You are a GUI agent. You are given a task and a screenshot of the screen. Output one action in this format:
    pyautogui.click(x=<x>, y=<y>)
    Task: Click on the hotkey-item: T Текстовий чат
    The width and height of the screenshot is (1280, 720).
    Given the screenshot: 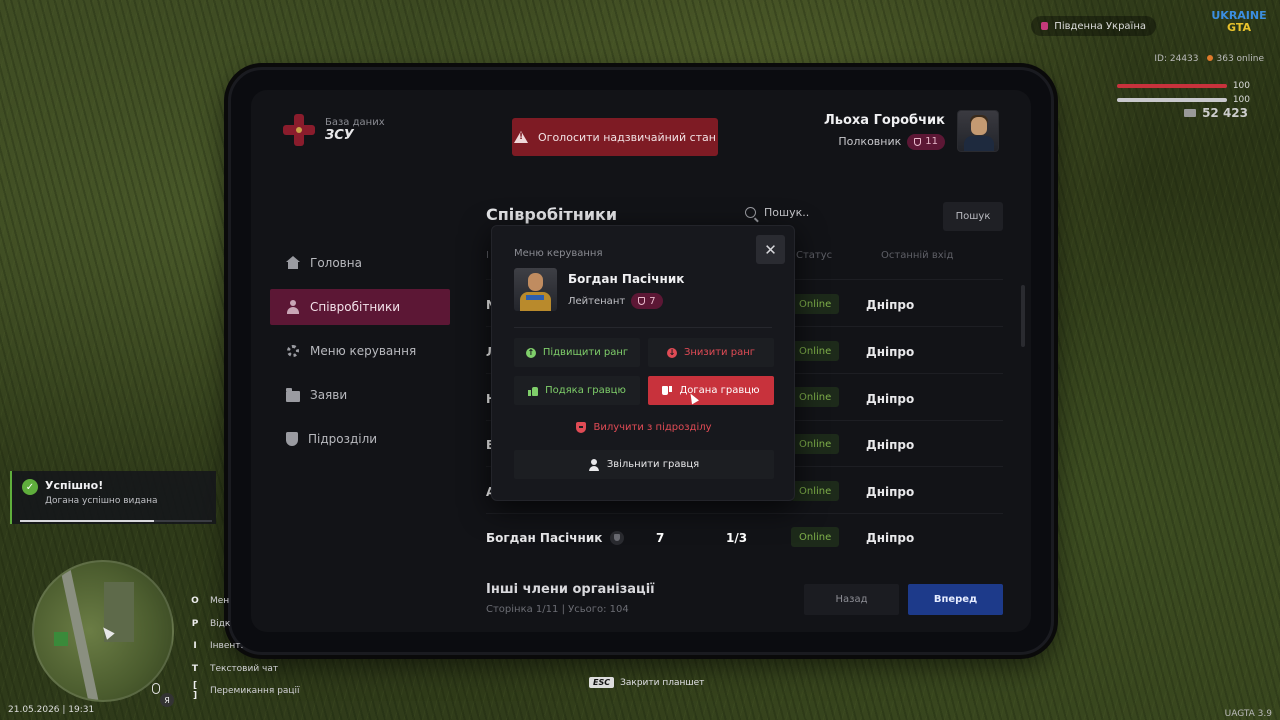 What is the action you would take?
    pyautogui.click(x=235, y=668)
    